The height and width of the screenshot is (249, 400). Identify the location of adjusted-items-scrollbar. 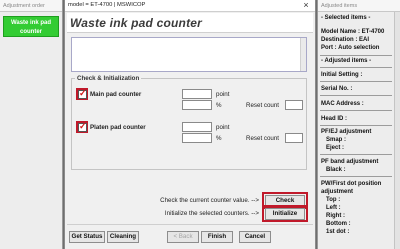
(397, 130).